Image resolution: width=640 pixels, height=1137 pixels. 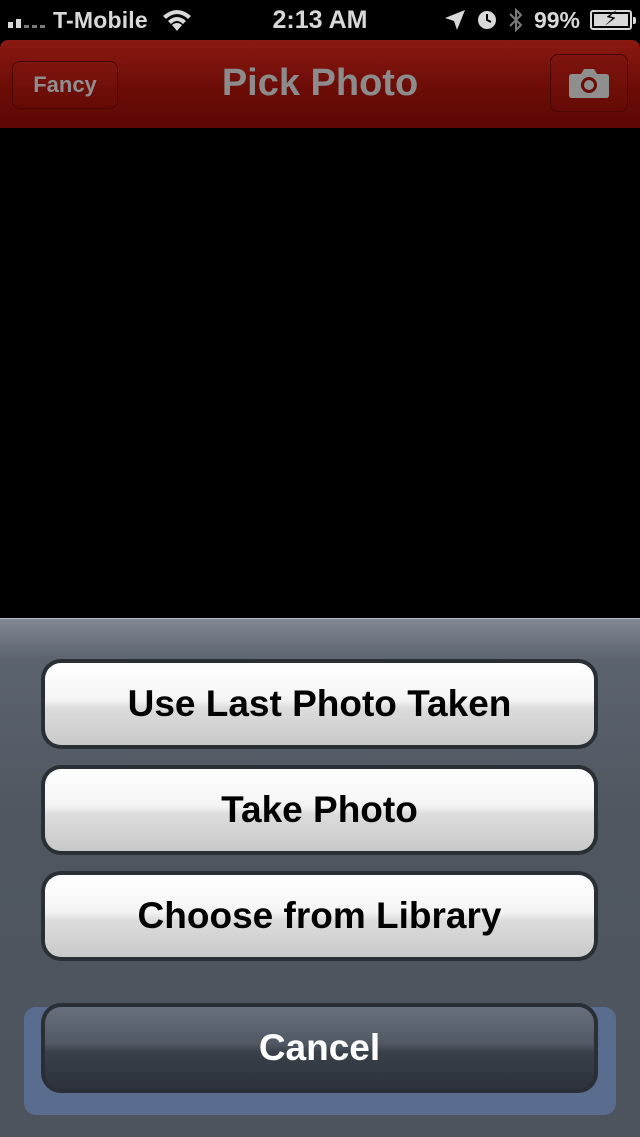 I want to click on cancel-button: Cancel, so click(x=319, y=1048).